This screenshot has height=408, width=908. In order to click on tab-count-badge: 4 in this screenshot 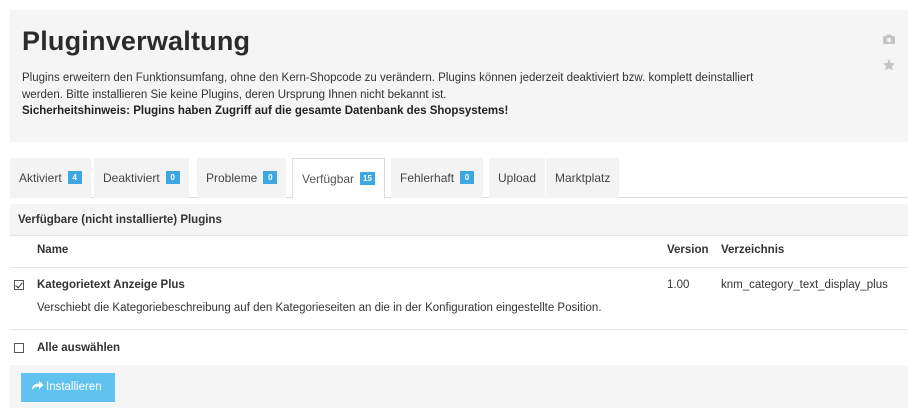, I will do `click(74, 178)`.